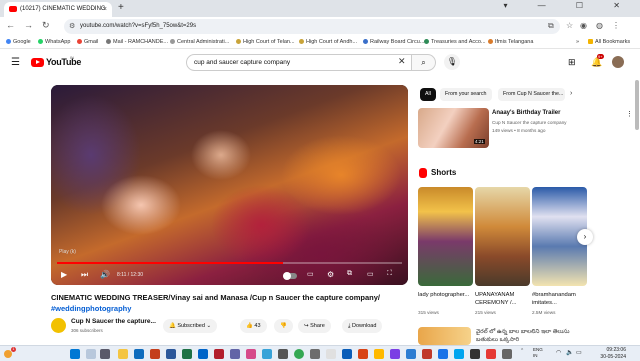 This screenshot has width=640, height=361. Describe the element at coordinates (569, 352) in the screenshot. I see `speaker-icon: 🔈` at that location.